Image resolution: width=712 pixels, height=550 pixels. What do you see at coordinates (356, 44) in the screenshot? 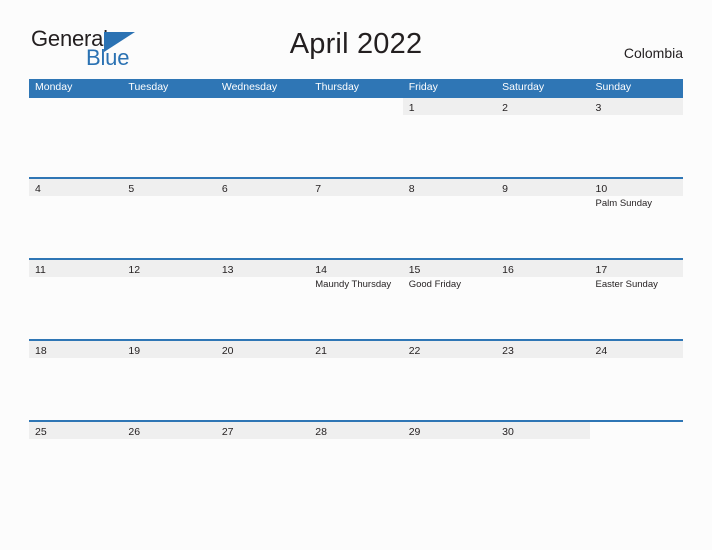
I see `page-title: April 2022` at bounding box center [356, 44].